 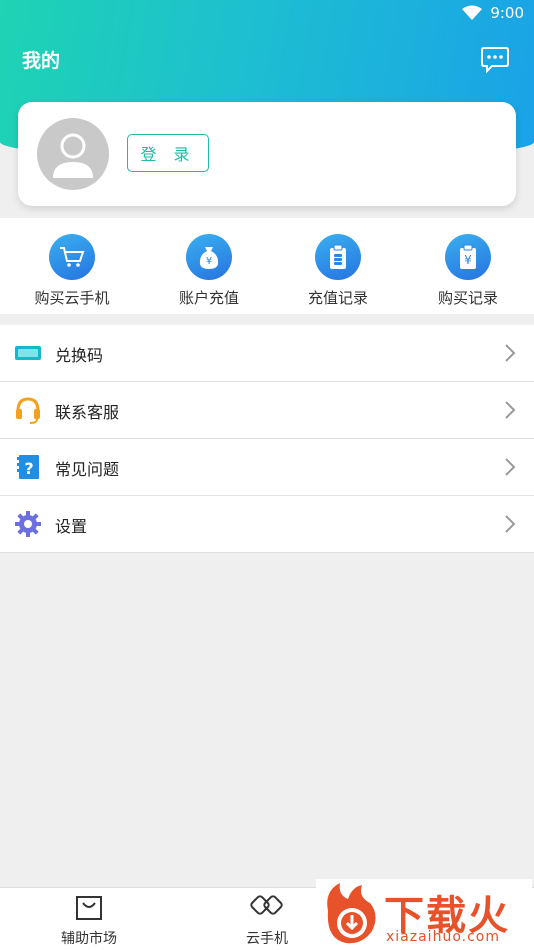 What do you see at coordinates (28, 524) in the screenshot?
I see `gear-icon` at bounding box center [28, 524].